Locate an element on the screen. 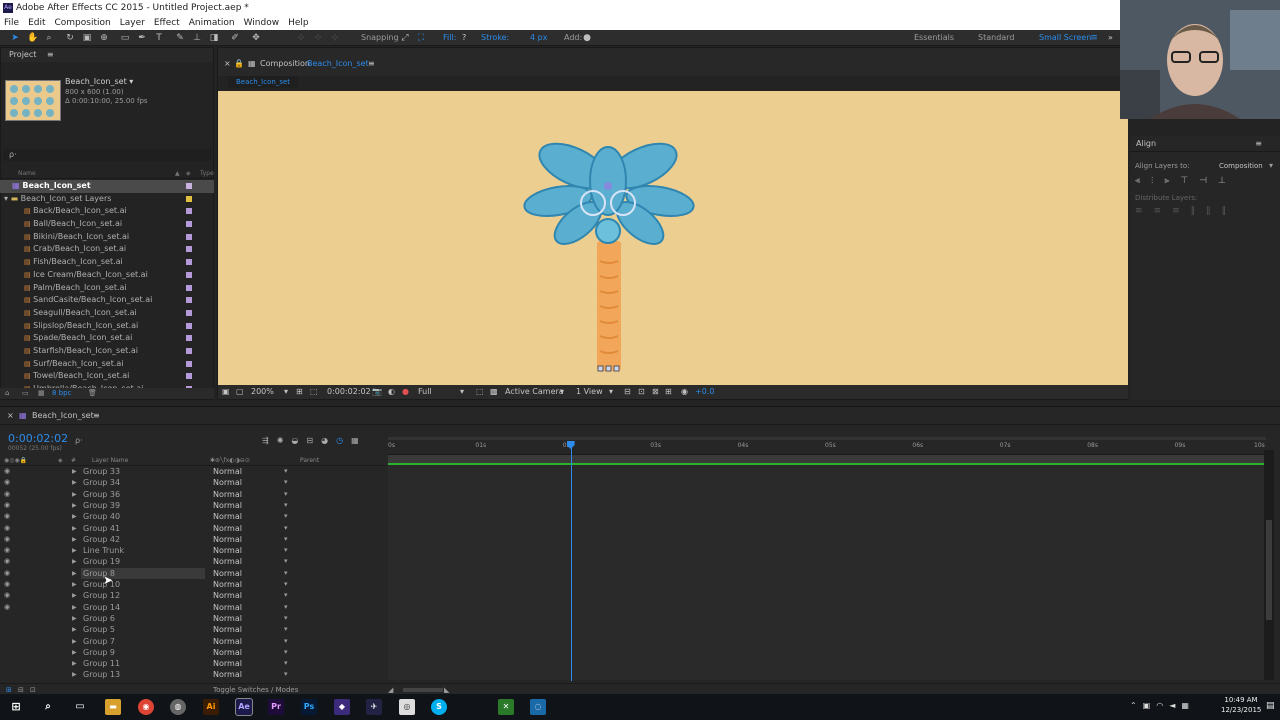 Image resolution: width=1280 pixels, height=720 pixels. premiere-icon: Pr is located at coordinates (276, 707).